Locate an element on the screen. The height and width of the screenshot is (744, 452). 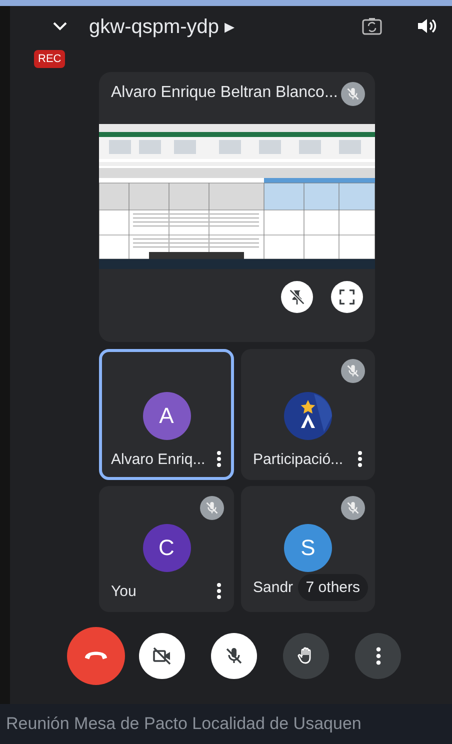
crossed-pin-icon is located at coordinates (297, 297).